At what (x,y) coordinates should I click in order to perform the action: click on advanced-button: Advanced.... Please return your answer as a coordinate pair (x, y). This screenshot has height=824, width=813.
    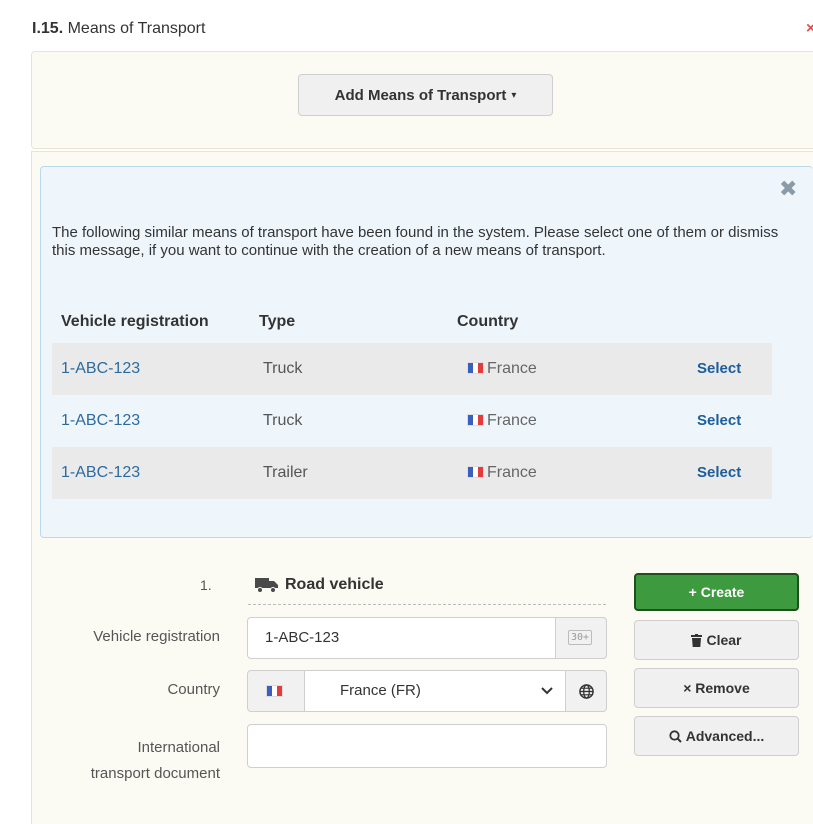
    Looking at the image, I should click on (716, 736).